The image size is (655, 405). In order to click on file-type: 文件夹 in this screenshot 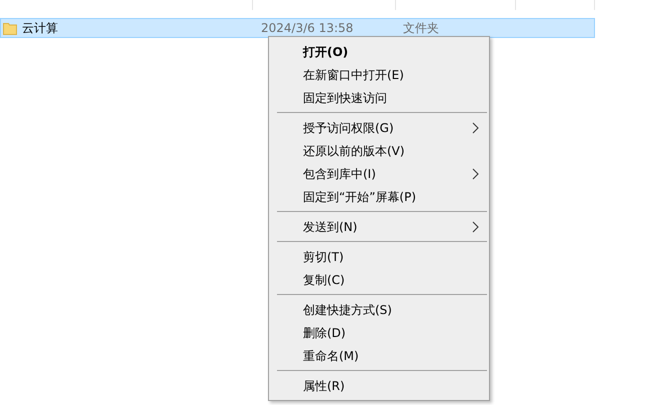, I will do `click(421, 28)`.